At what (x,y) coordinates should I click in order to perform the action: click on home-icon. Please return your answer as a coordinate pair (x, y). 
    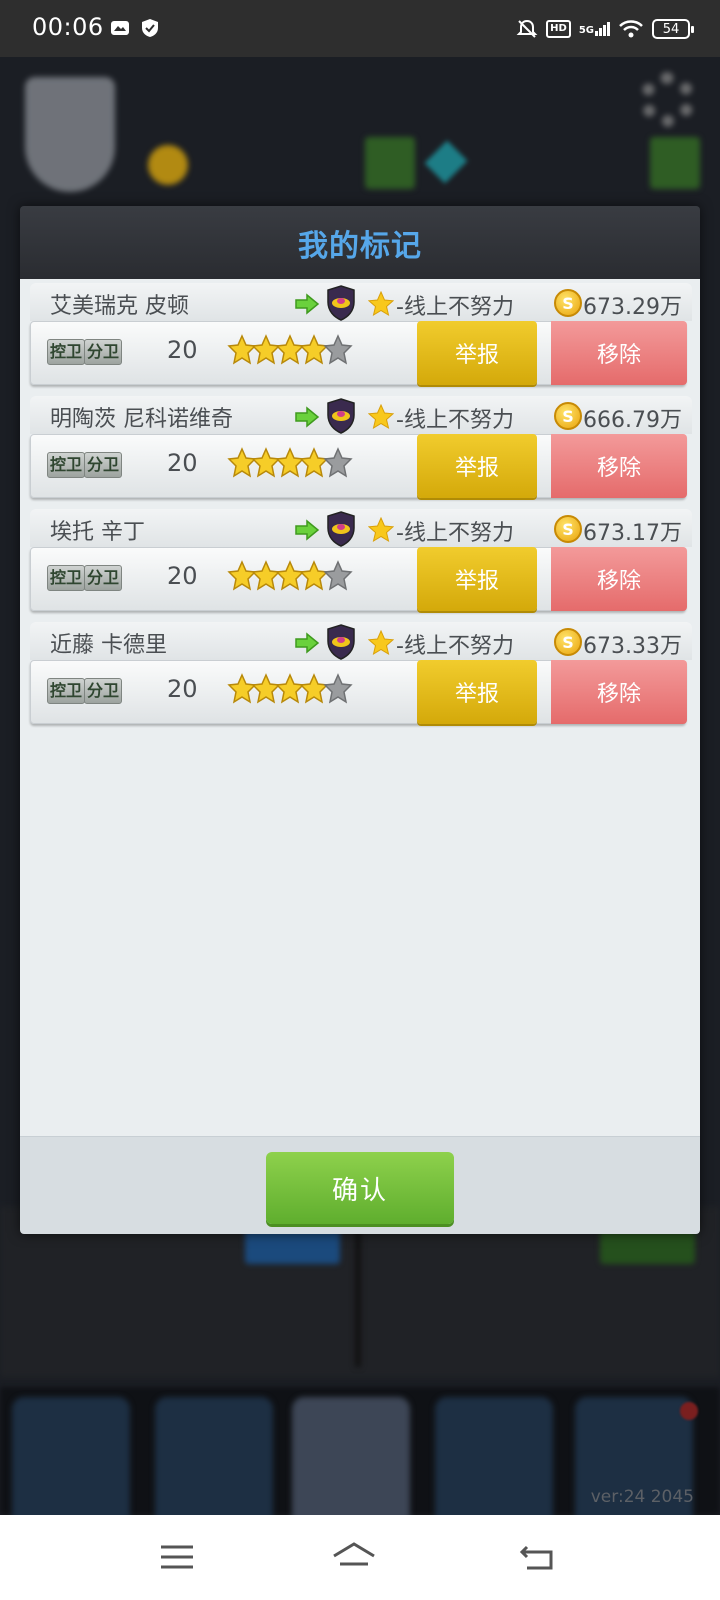
    Looking at the image, I should click on (354, 1554).